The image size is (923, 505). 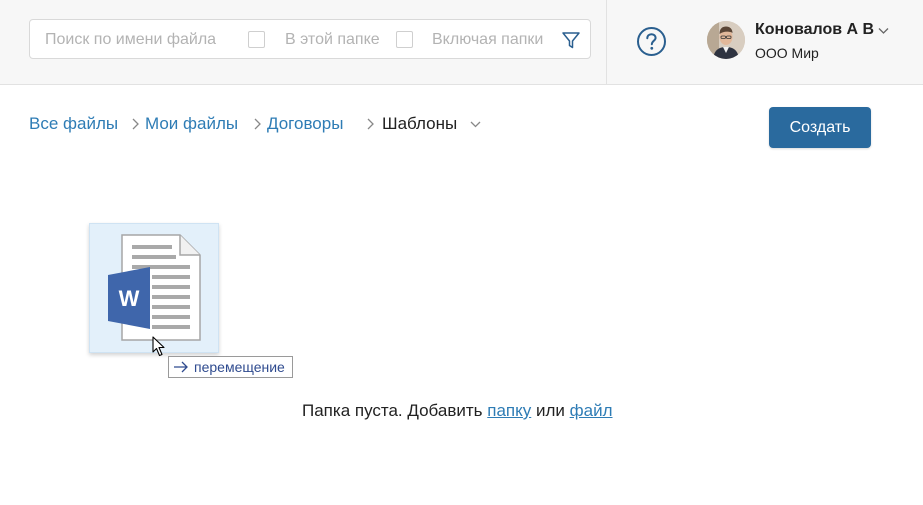 I want to click on filter-icon, so click(x=571, y=40).